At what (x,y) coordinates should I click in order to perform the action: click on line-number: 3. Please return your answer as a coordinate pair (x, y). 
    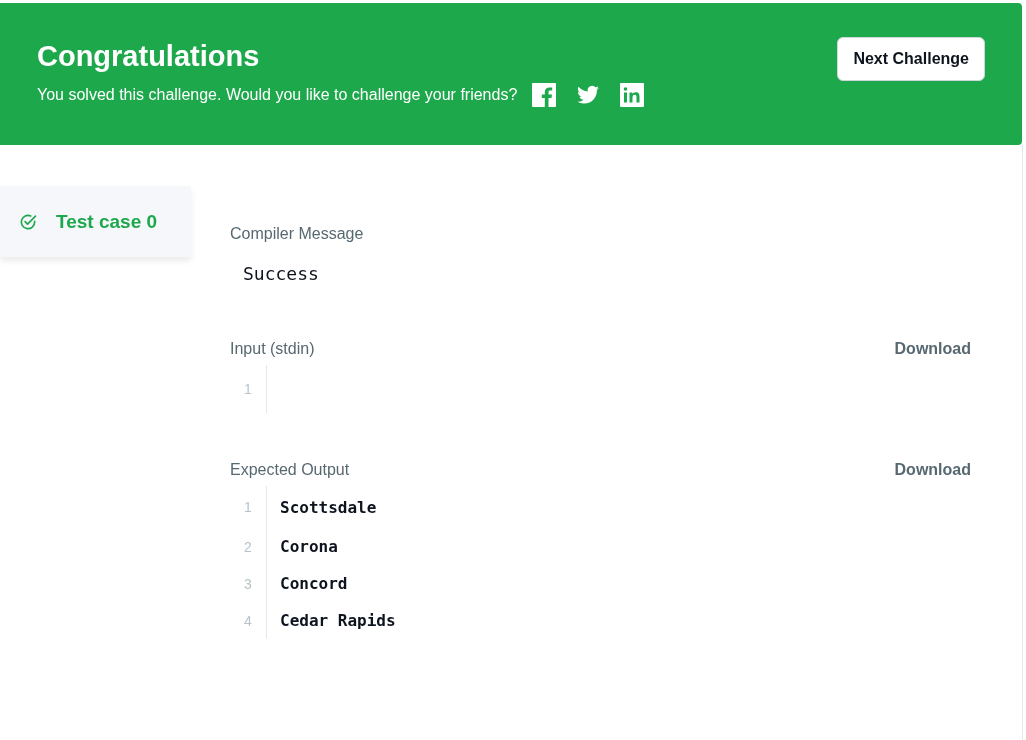
    Looking at the image, I should click on (248, 583).